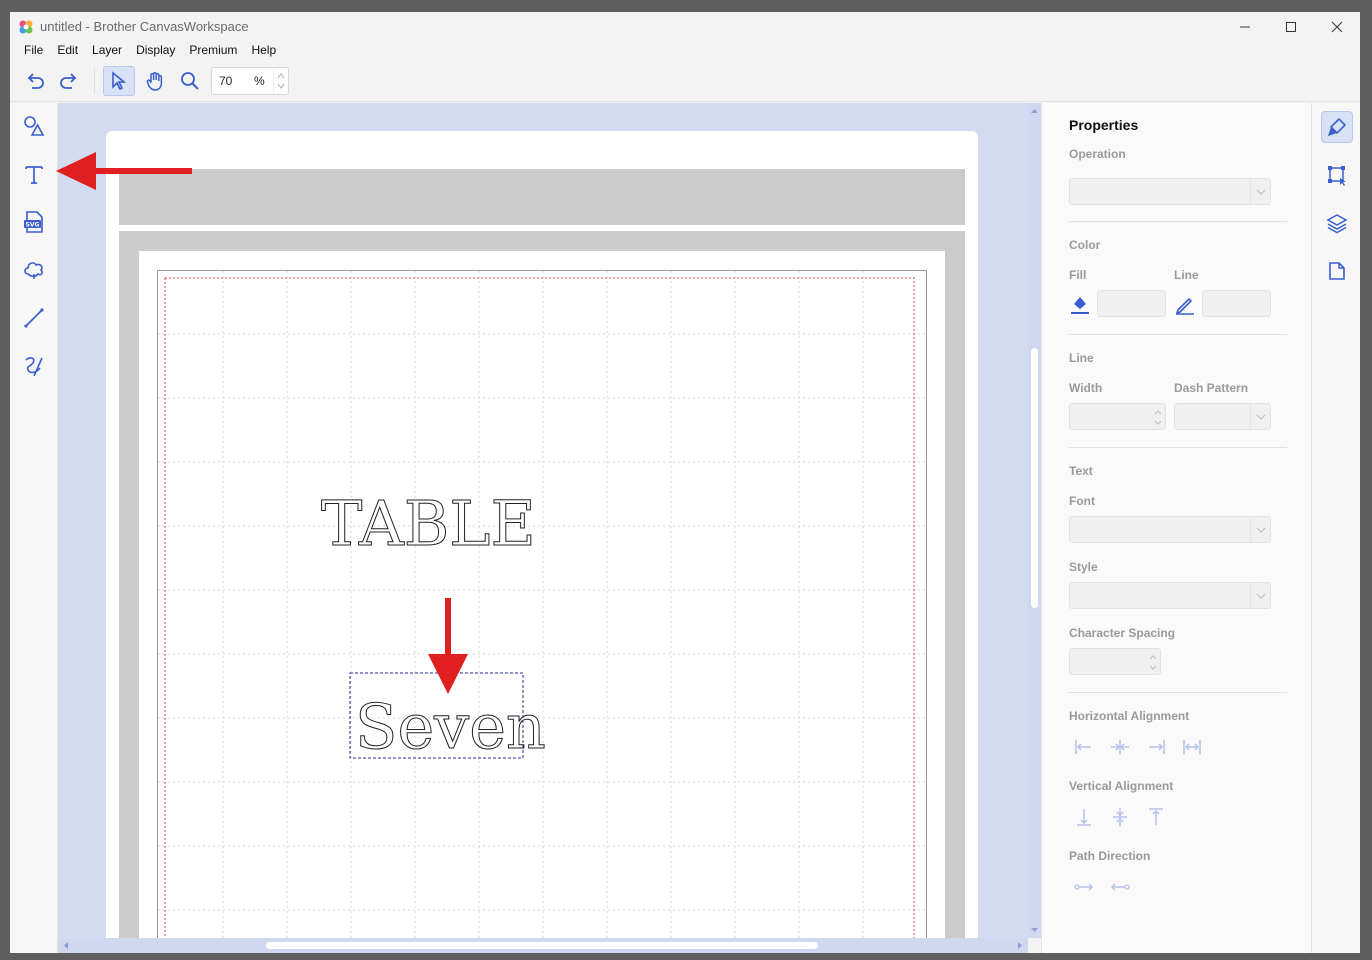 Image resolution: width=1372 pixels, height=960 pixels. I want to click on valign-top-icon, so click(1156, 816).